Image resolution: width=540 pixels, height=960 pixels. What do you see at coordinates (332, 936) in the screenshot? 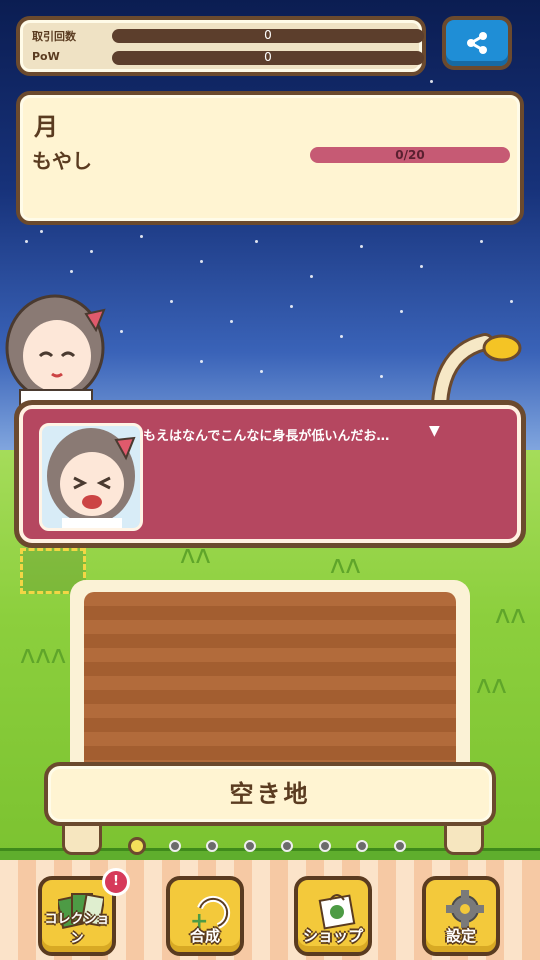
I see `shop-label: ショップ` at bounding box center [332, 936].